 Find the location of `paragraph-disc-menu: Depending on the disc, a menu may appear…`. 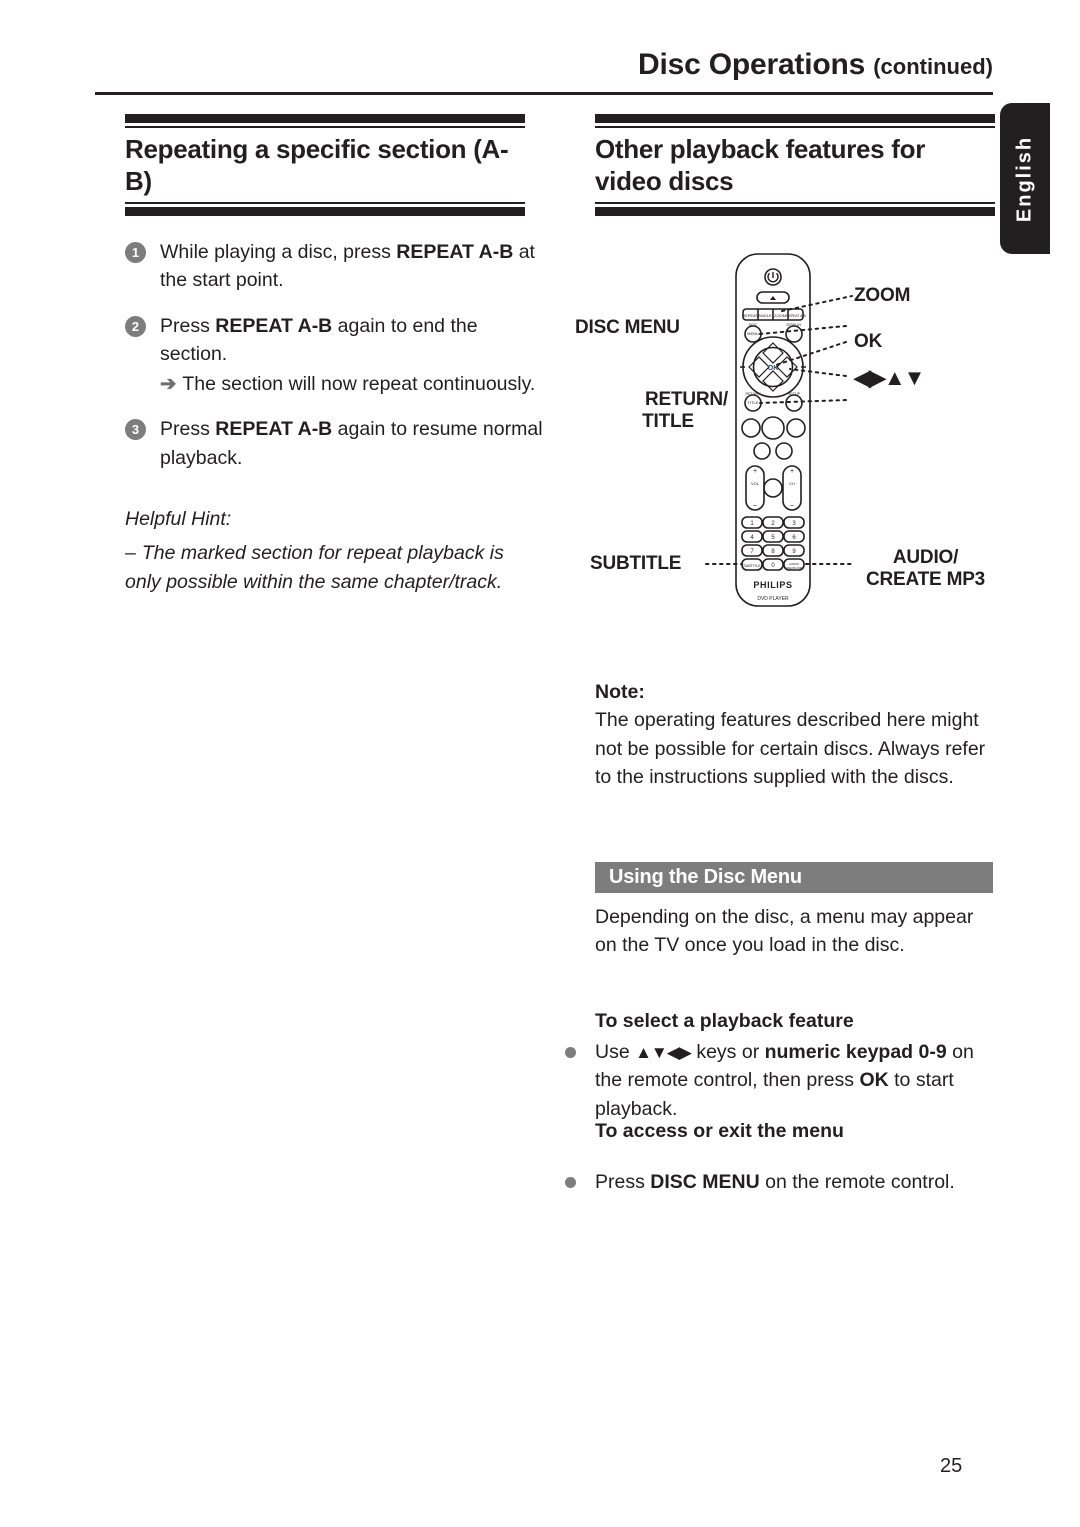

paragraph-disc-menu: Depending on the disc, a menu may appear… is located at coordinates (784, 931).